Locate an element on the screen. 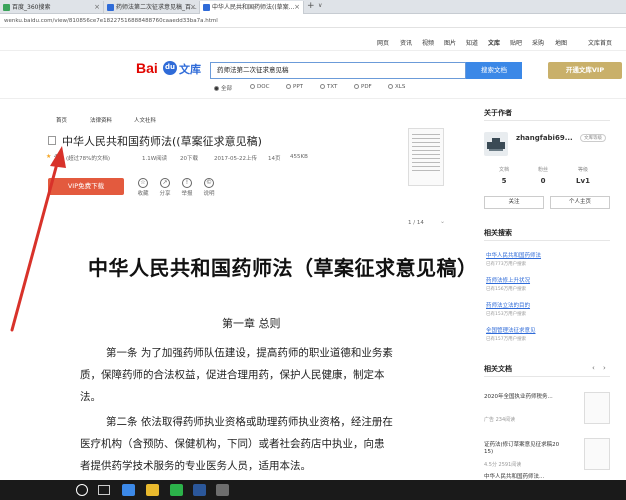 Image resolution: width=626 pixels, height=500 pixels. stat-label: 粉丝 is located at coordinates (542, 170).